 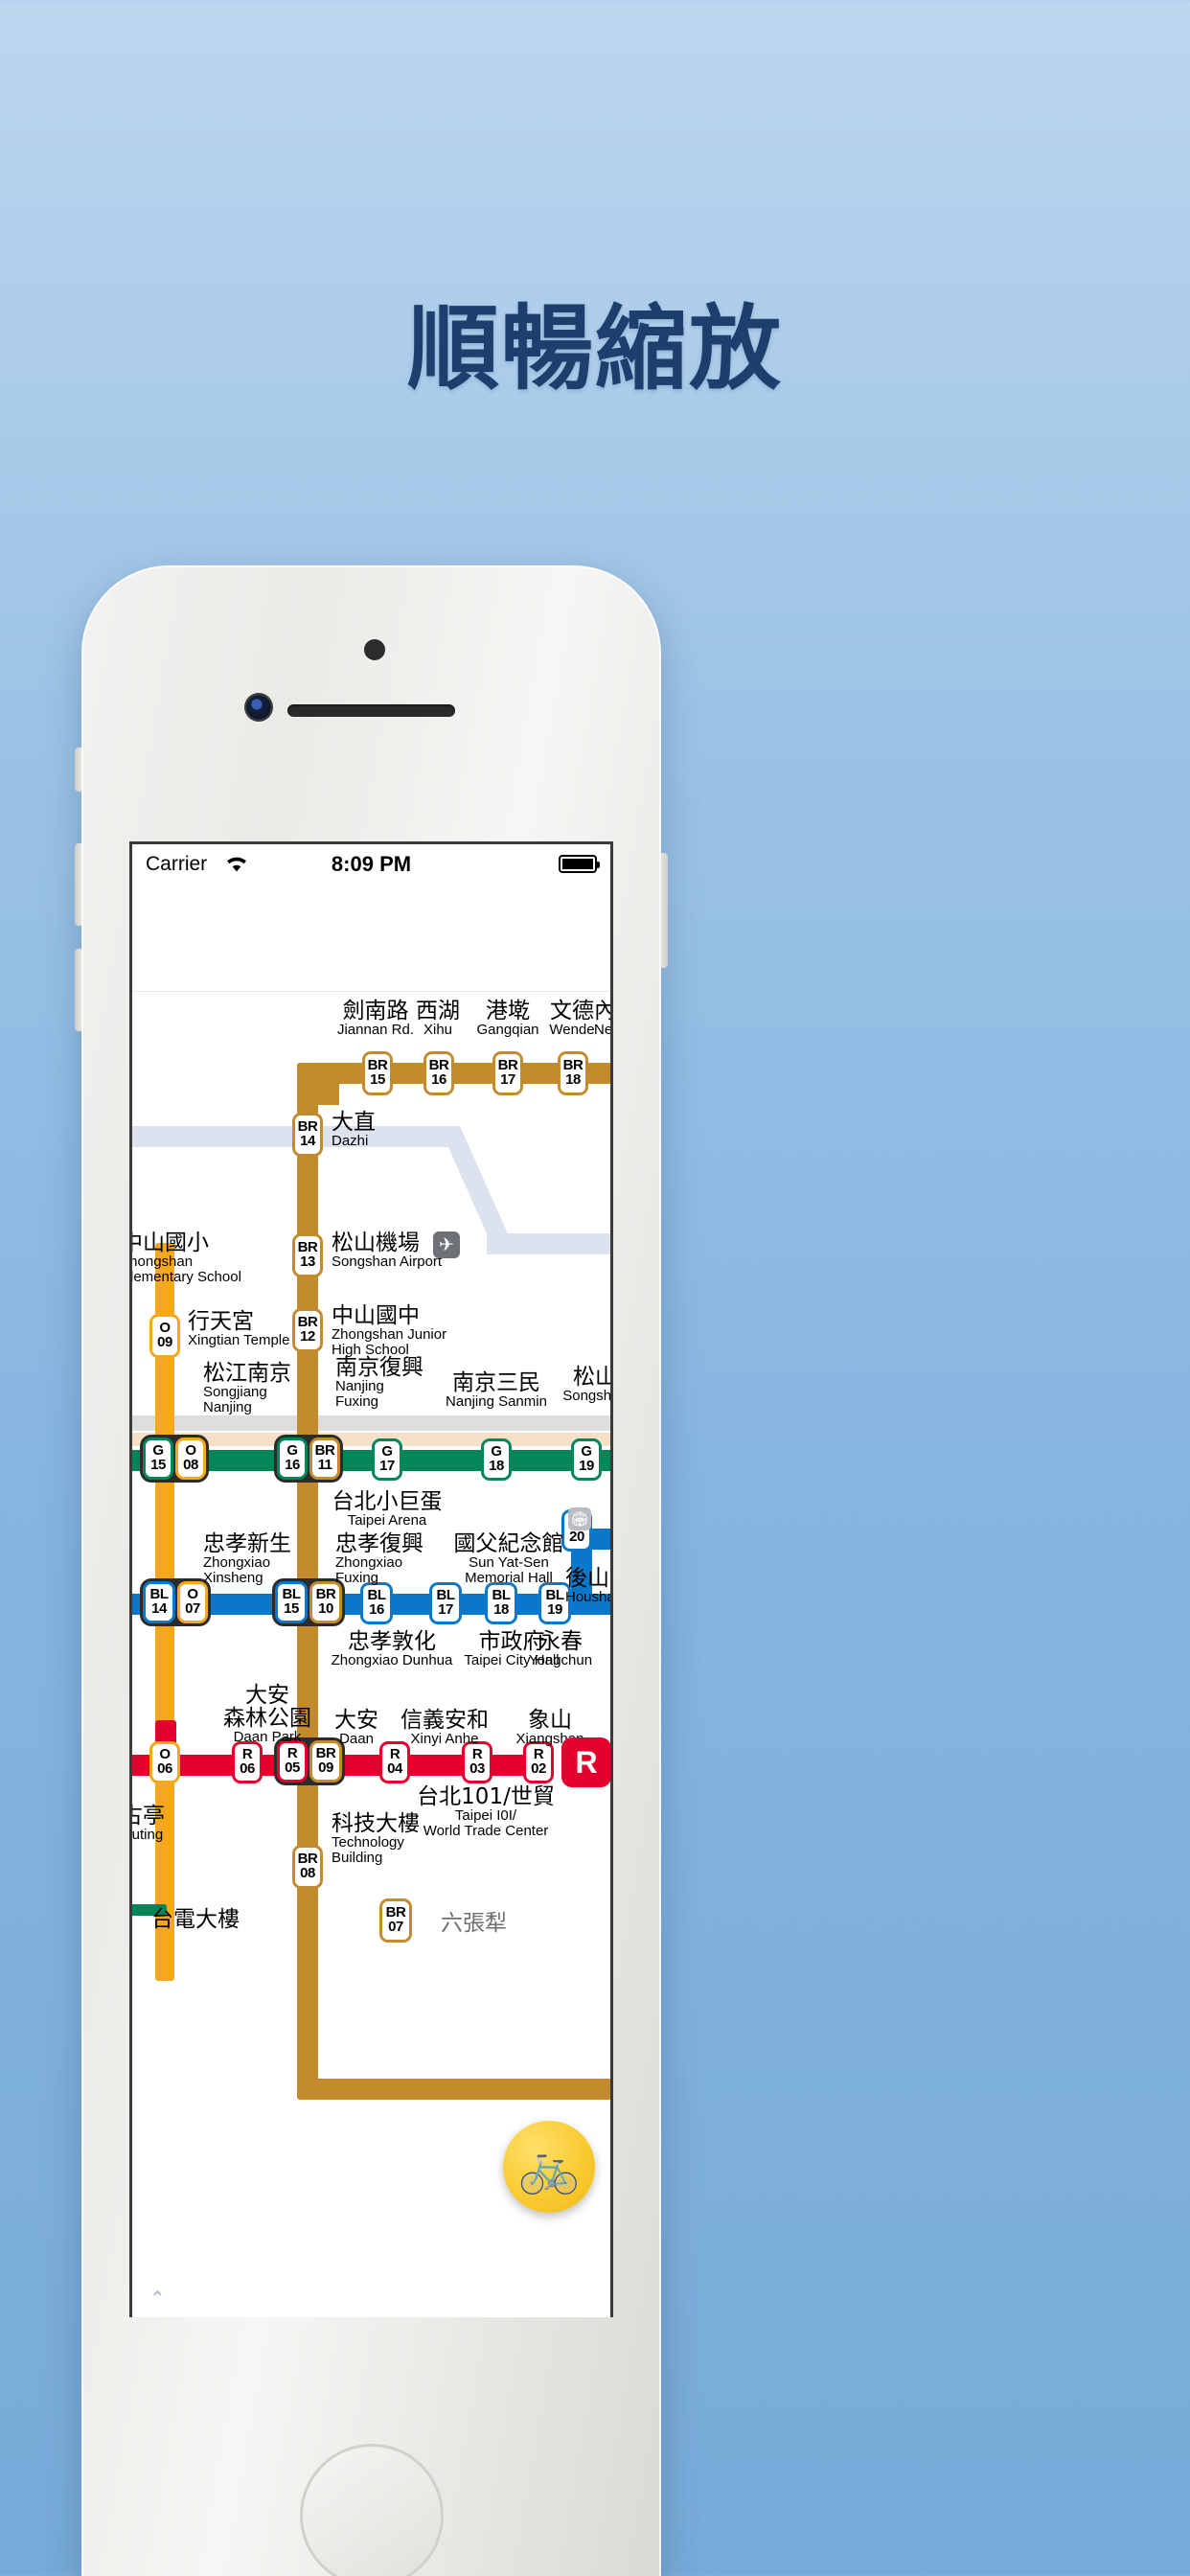 What do you see at coordinates (387, 1459) in the screenshot?
I see `station-node-g17: G 17` at bounding box center [387, 1459].